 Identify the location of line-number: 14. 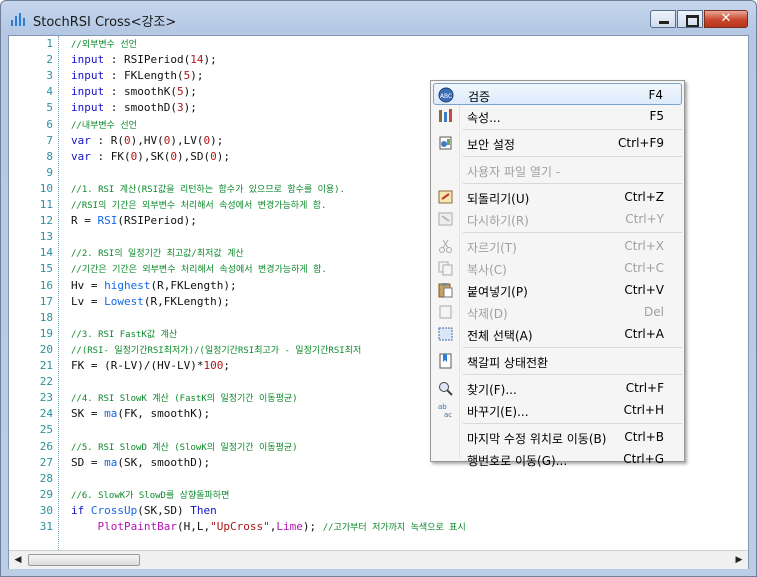
(46, 253).